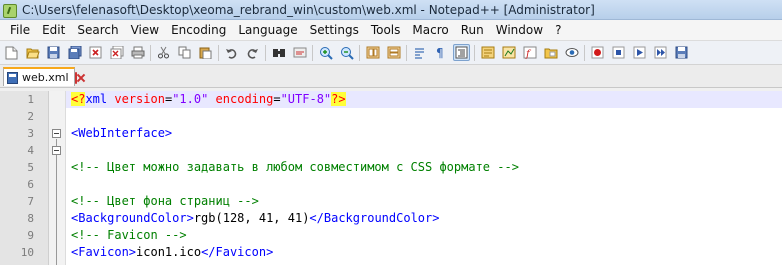  I want to click on line-number: 9, so click(30, 235).